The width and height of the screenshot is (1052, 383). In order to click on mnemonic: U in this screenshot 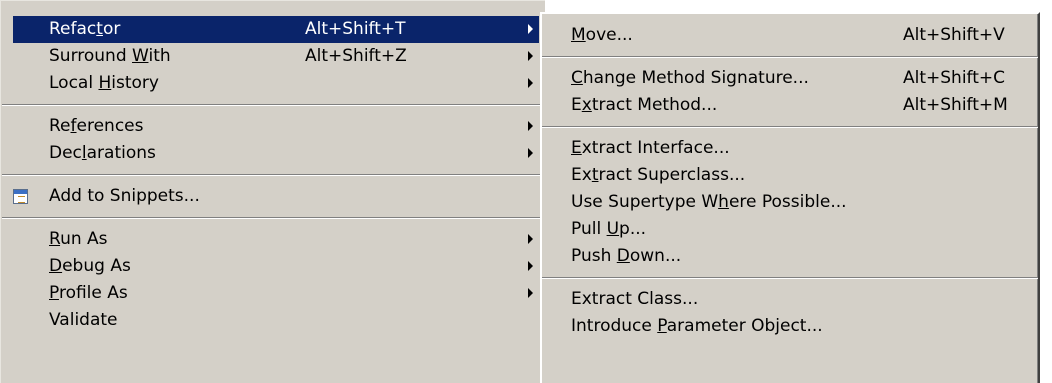, I will do `click(613, 229)`.